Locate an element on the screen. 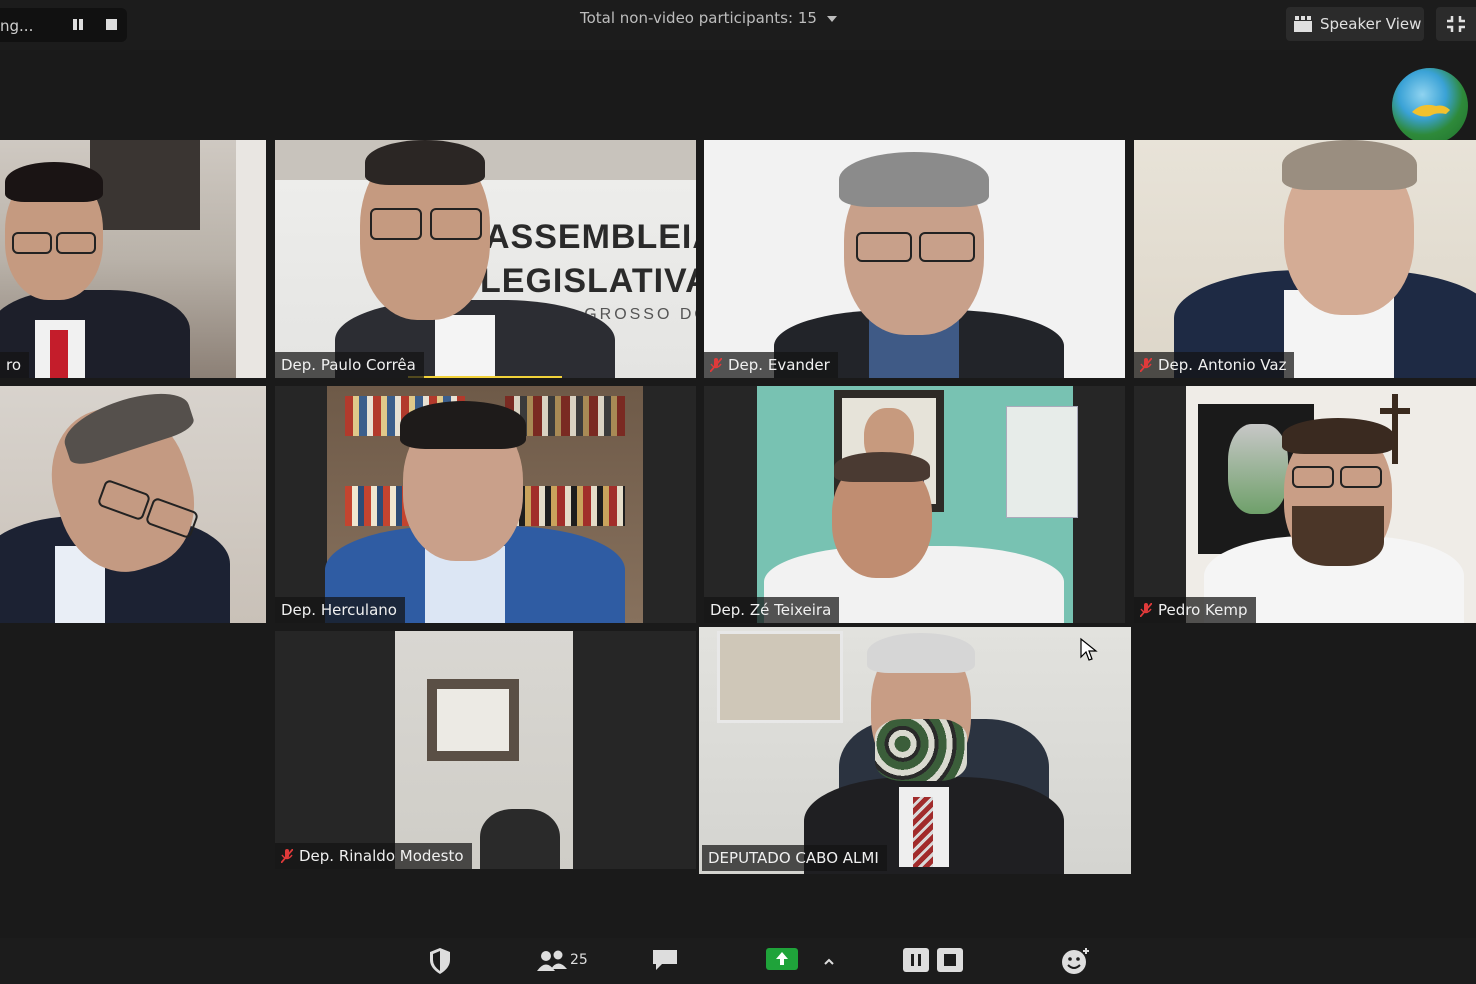  active-speaker-tile: DEPUTADO CABO ALMI is located at coordinates (915, 750).